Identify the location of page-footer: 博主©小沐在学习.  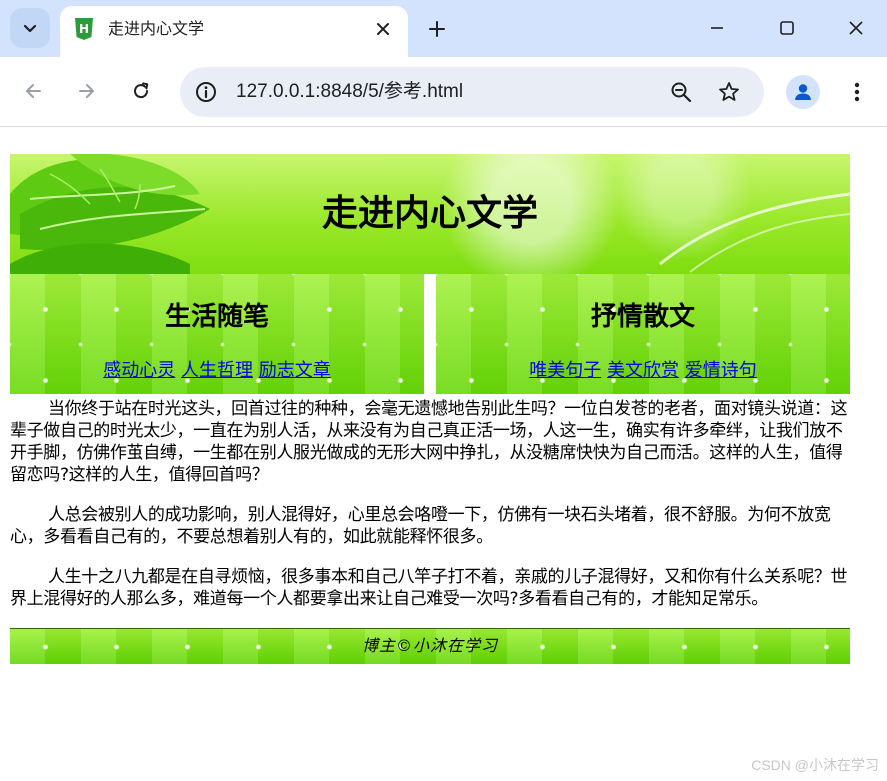
(430, 646).